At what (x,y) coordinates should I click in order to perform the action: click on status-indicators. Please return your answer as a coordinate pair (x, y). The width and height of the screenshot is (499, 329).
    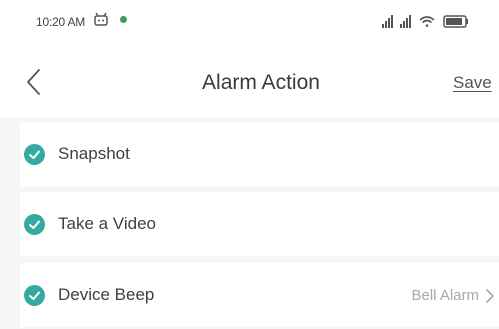
    Looking at the image, I should click on (437, 21).